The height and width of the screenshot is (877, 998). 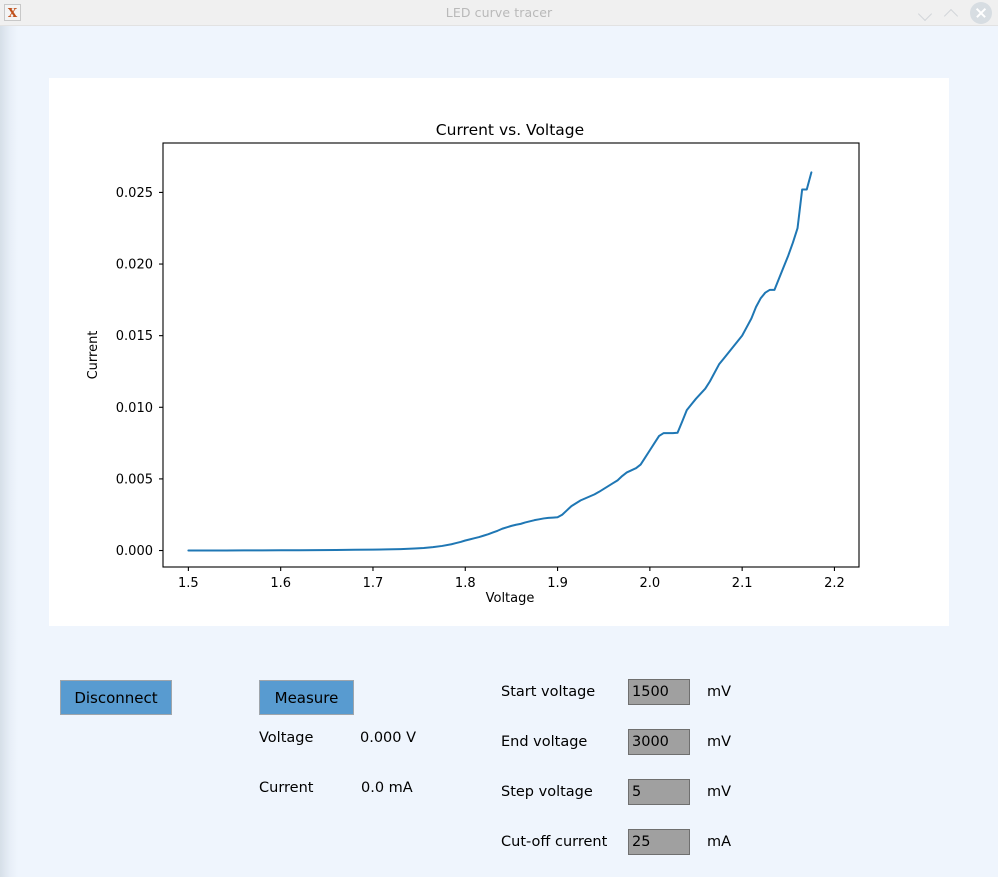 I want to click on cutoff-current-label: Cut-off current, so click(x=554, y=842).